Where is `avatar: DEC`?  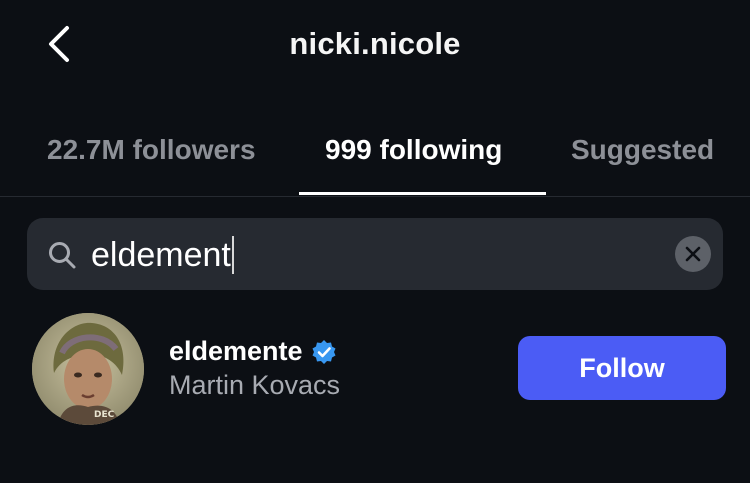 avatar: DEC is located at coordinates (88, 369).